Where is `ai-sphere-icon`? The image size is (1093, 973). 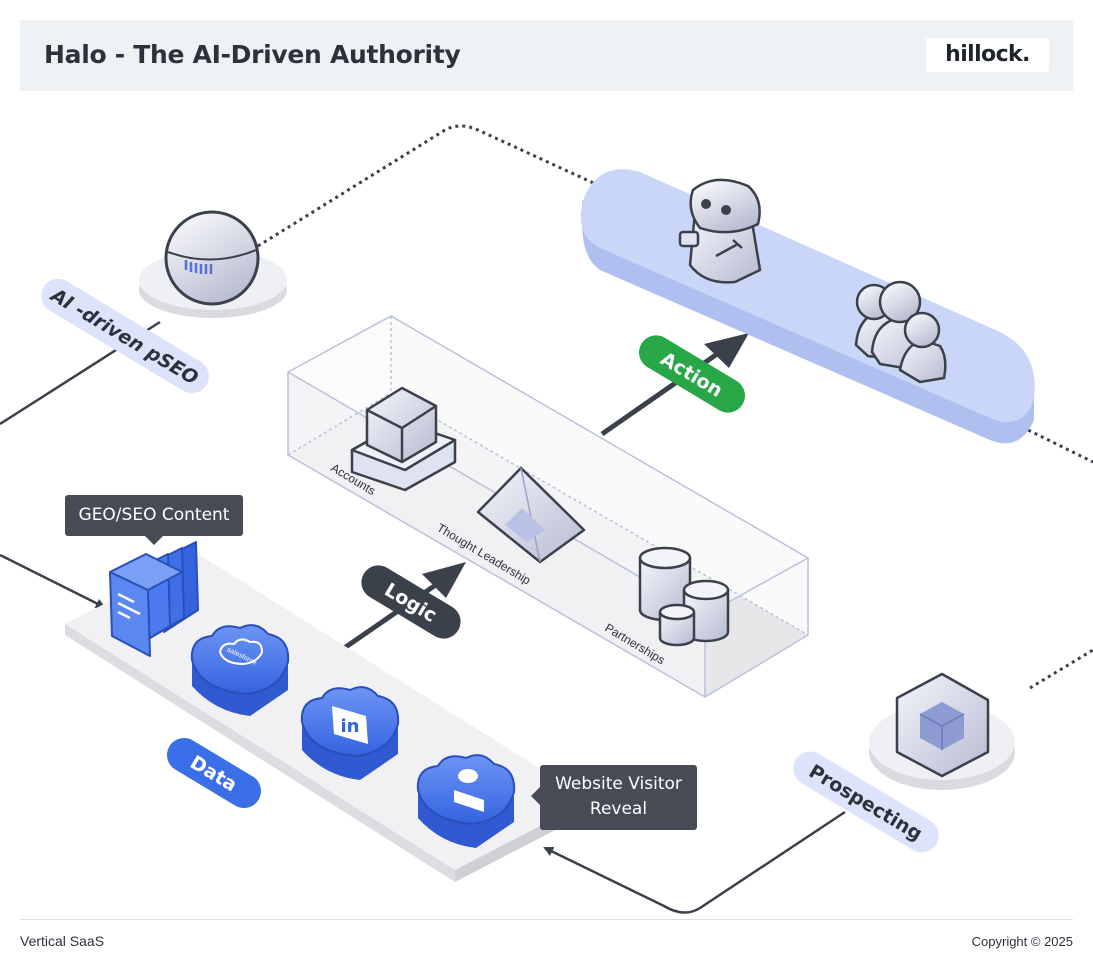
ai-sphere-icon is located at coordinates (213, 264).